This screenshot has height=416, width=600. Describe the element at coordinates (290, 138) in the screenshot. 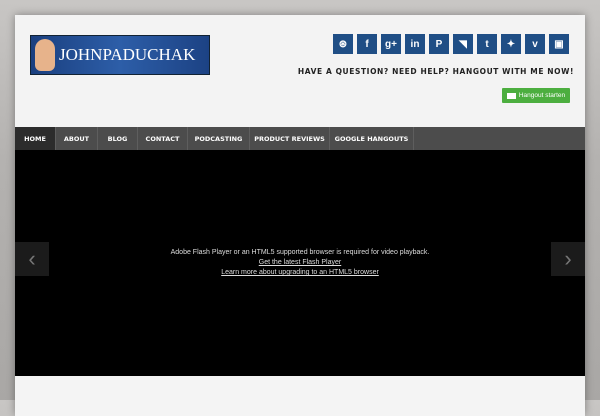

I see `nav-product-reviews: PRODUCT REVIEWS` at that location.